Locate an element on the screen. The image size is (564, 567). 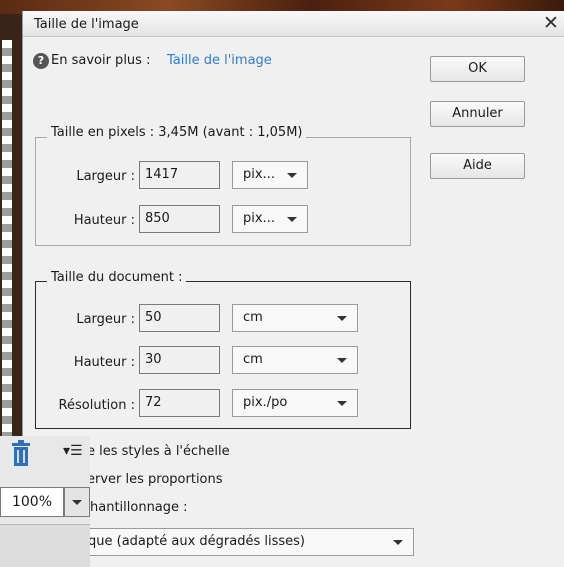
doc-height-label: Hauteur : is located at coordinates (104, 362).